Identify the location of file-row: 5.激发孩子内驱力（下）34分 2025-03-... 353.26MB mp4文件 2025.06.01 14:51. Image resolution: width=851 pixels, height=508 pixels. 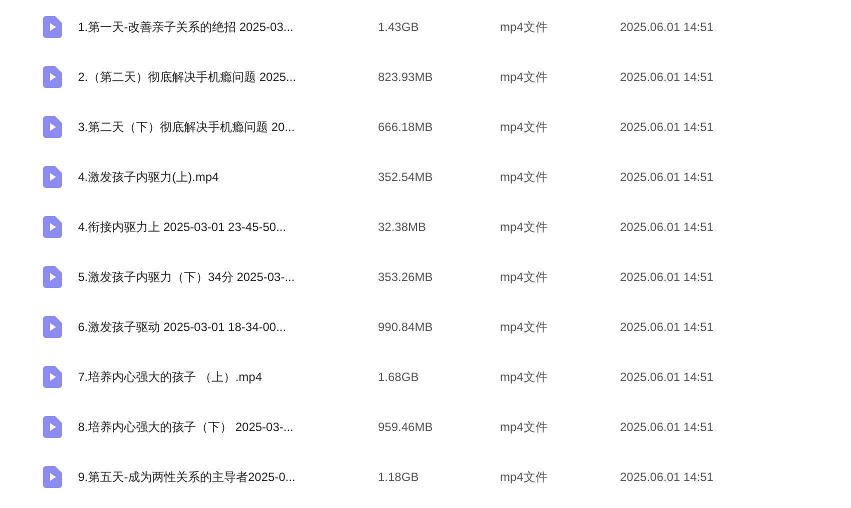
(425, 277).